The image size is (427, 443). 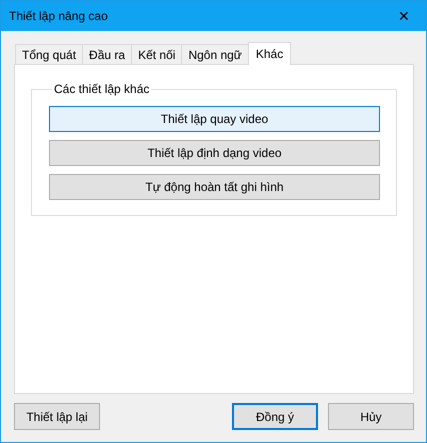 I want to click on dialog-button: Đồng ý, so click(x=275, y=416).